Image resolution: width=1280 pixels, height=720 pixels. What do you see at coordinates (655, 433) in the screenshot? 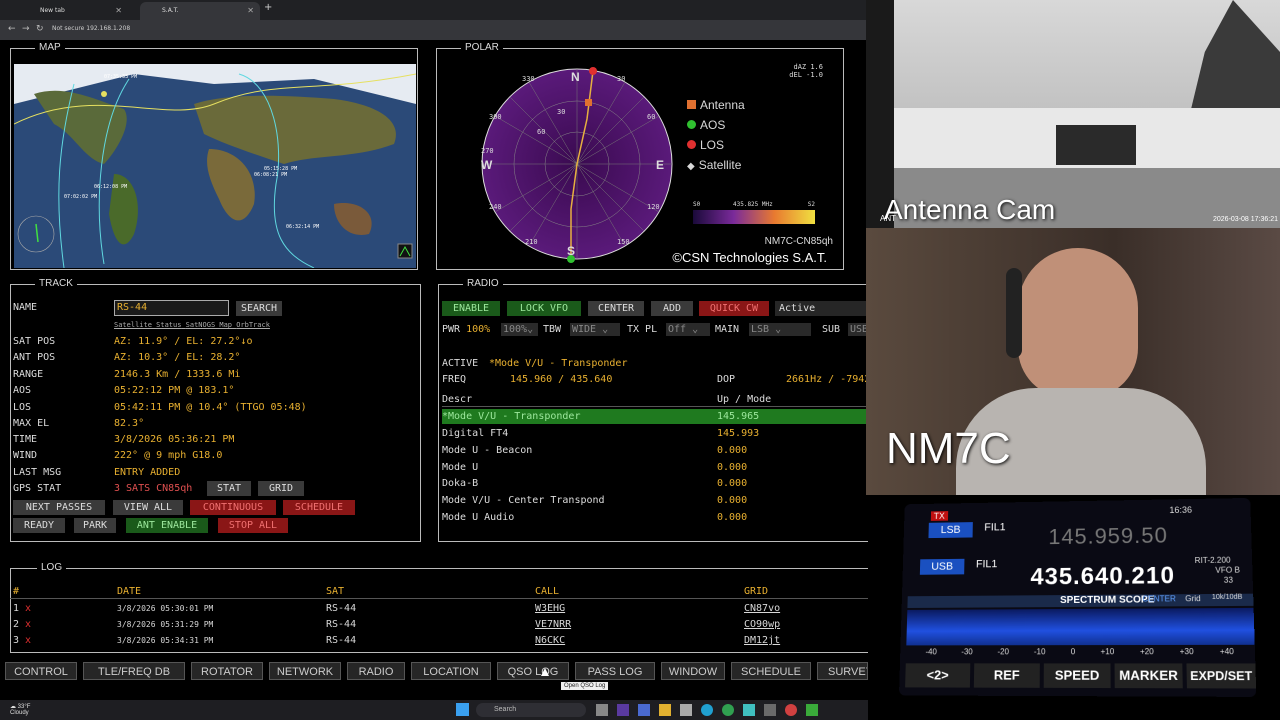
I see `mode-row: Digital FT4 145.993` at bounding box center [655, 433].